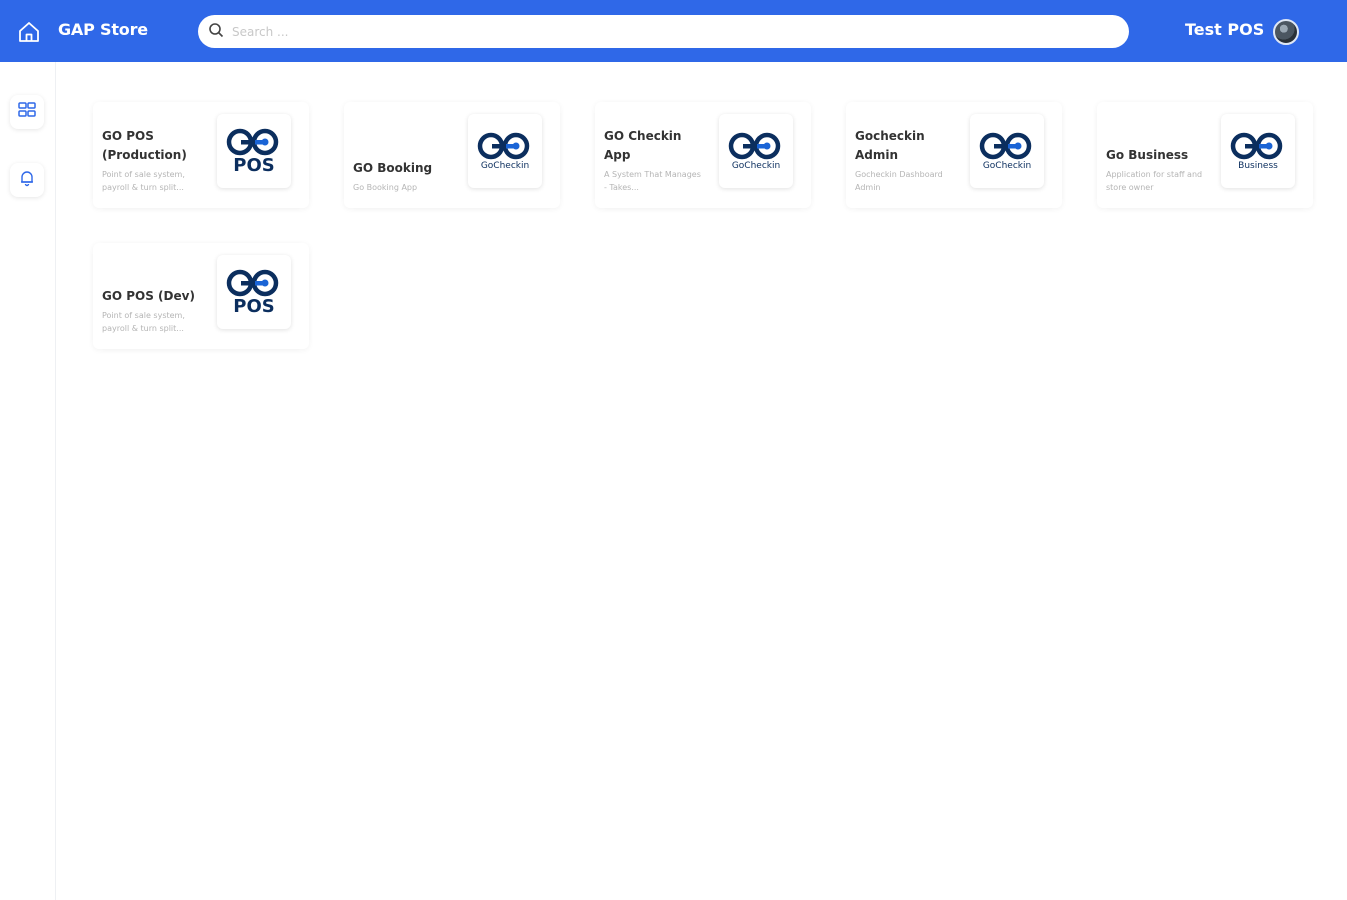  I want to click on apps-grid-icon, so click(27, 112).